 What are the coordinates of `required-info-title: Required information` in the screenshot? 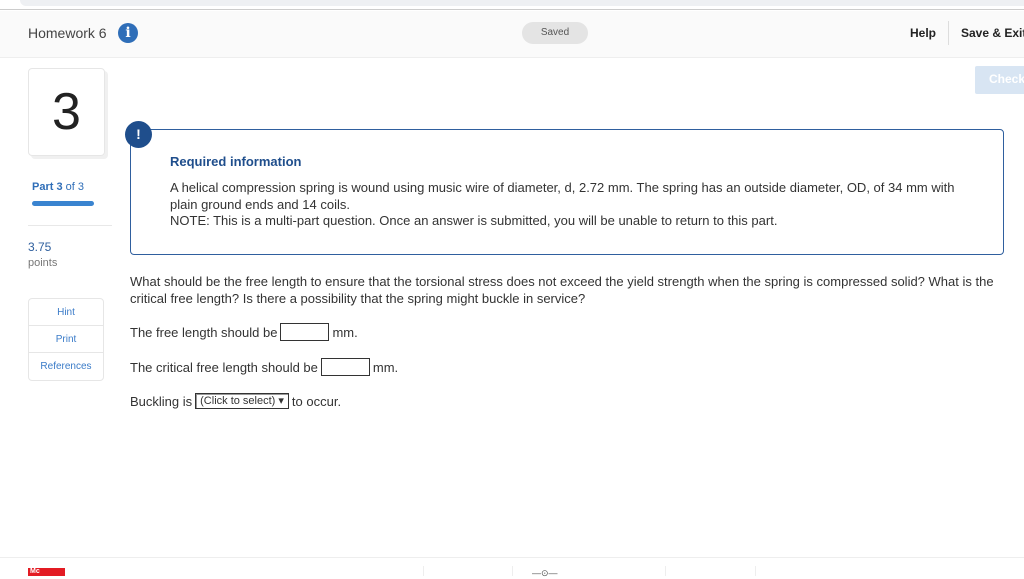 It's located at (236, 161).